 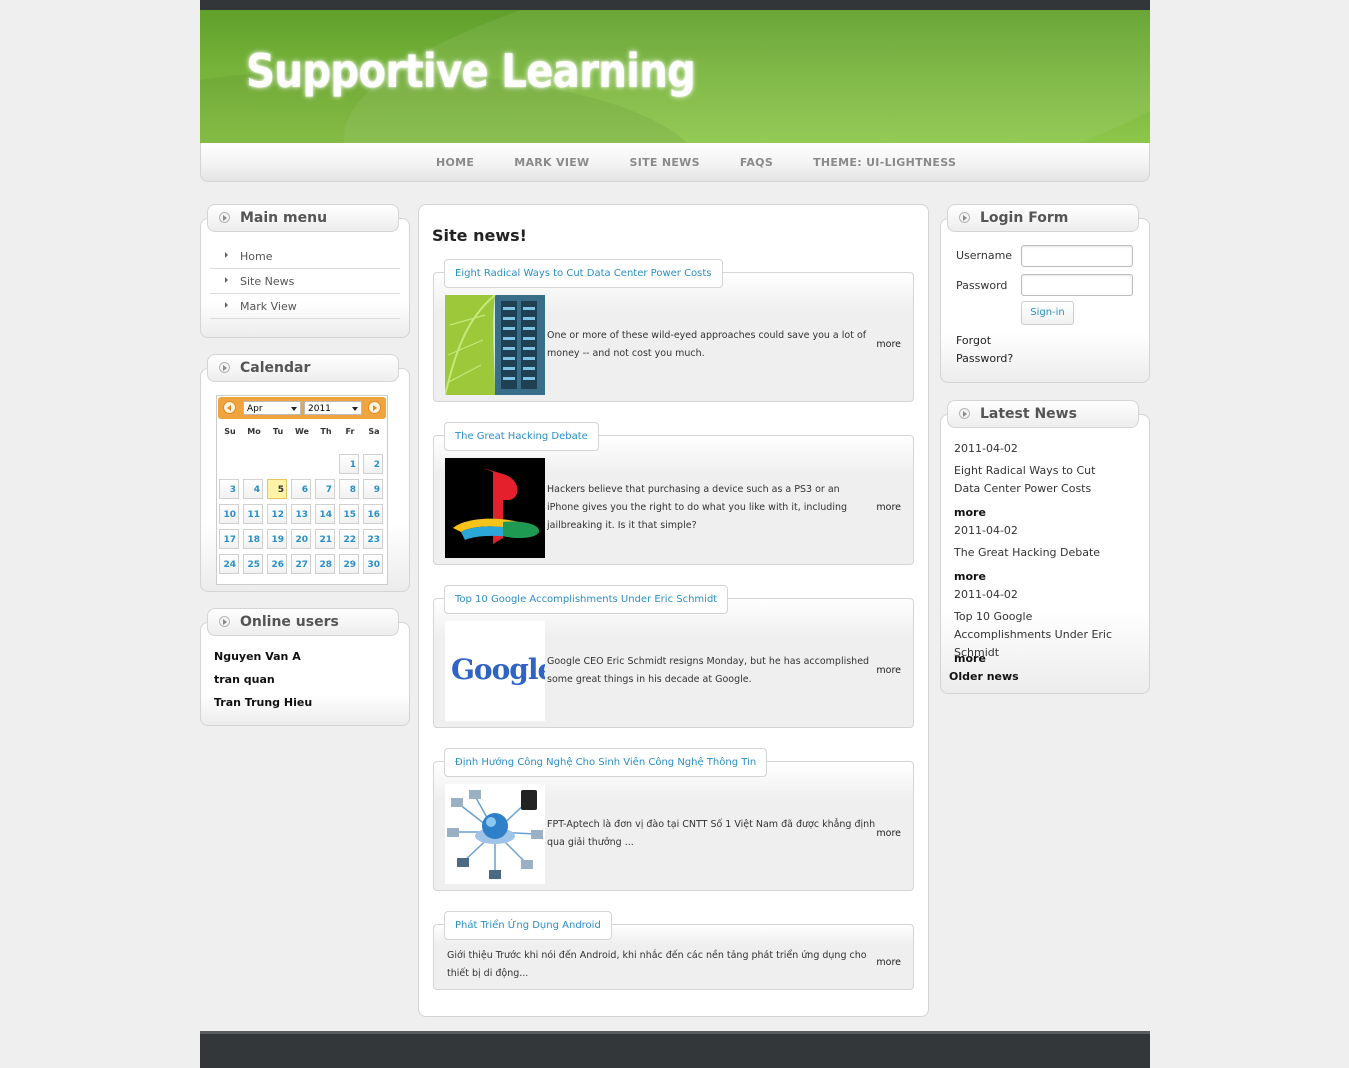 I want to click on calendar-day: 18, so click(x=253, y=539).